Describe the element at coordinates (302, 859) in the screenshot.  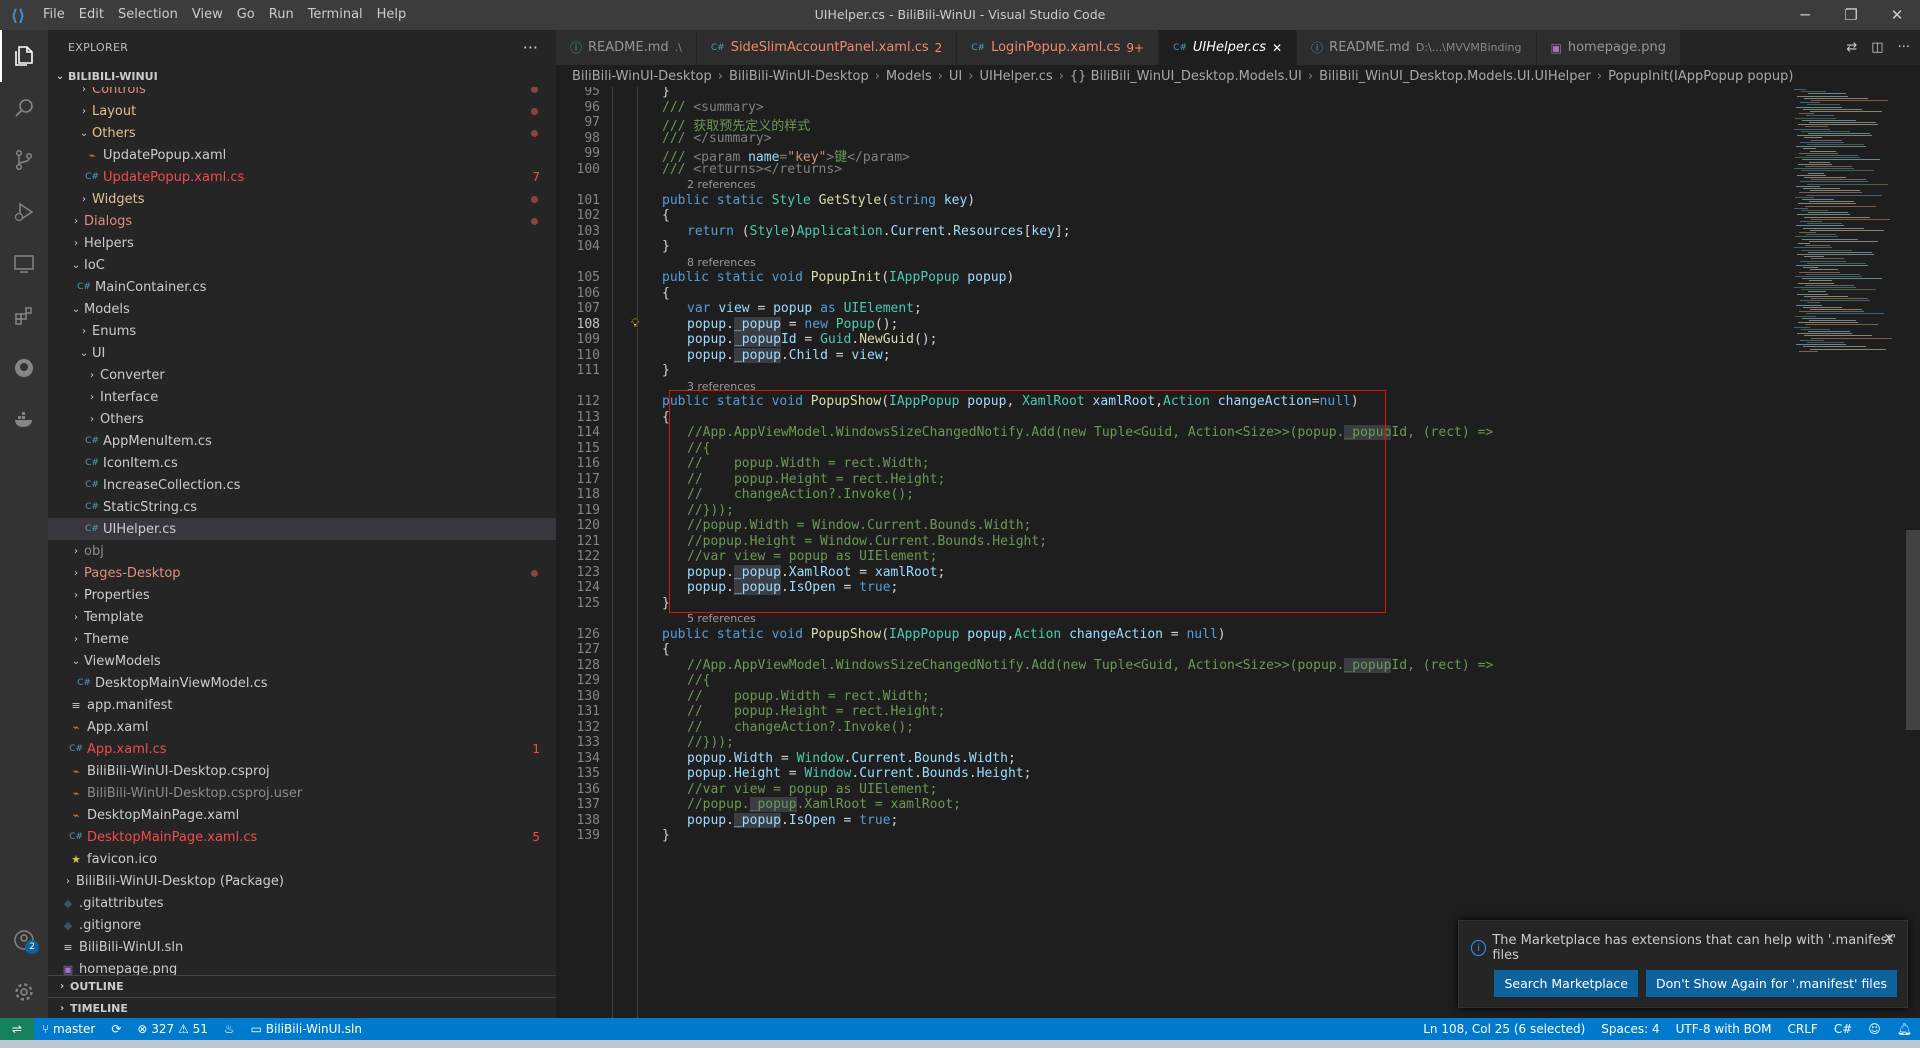
I see `file-item: ★ favicon.ico` at that location.